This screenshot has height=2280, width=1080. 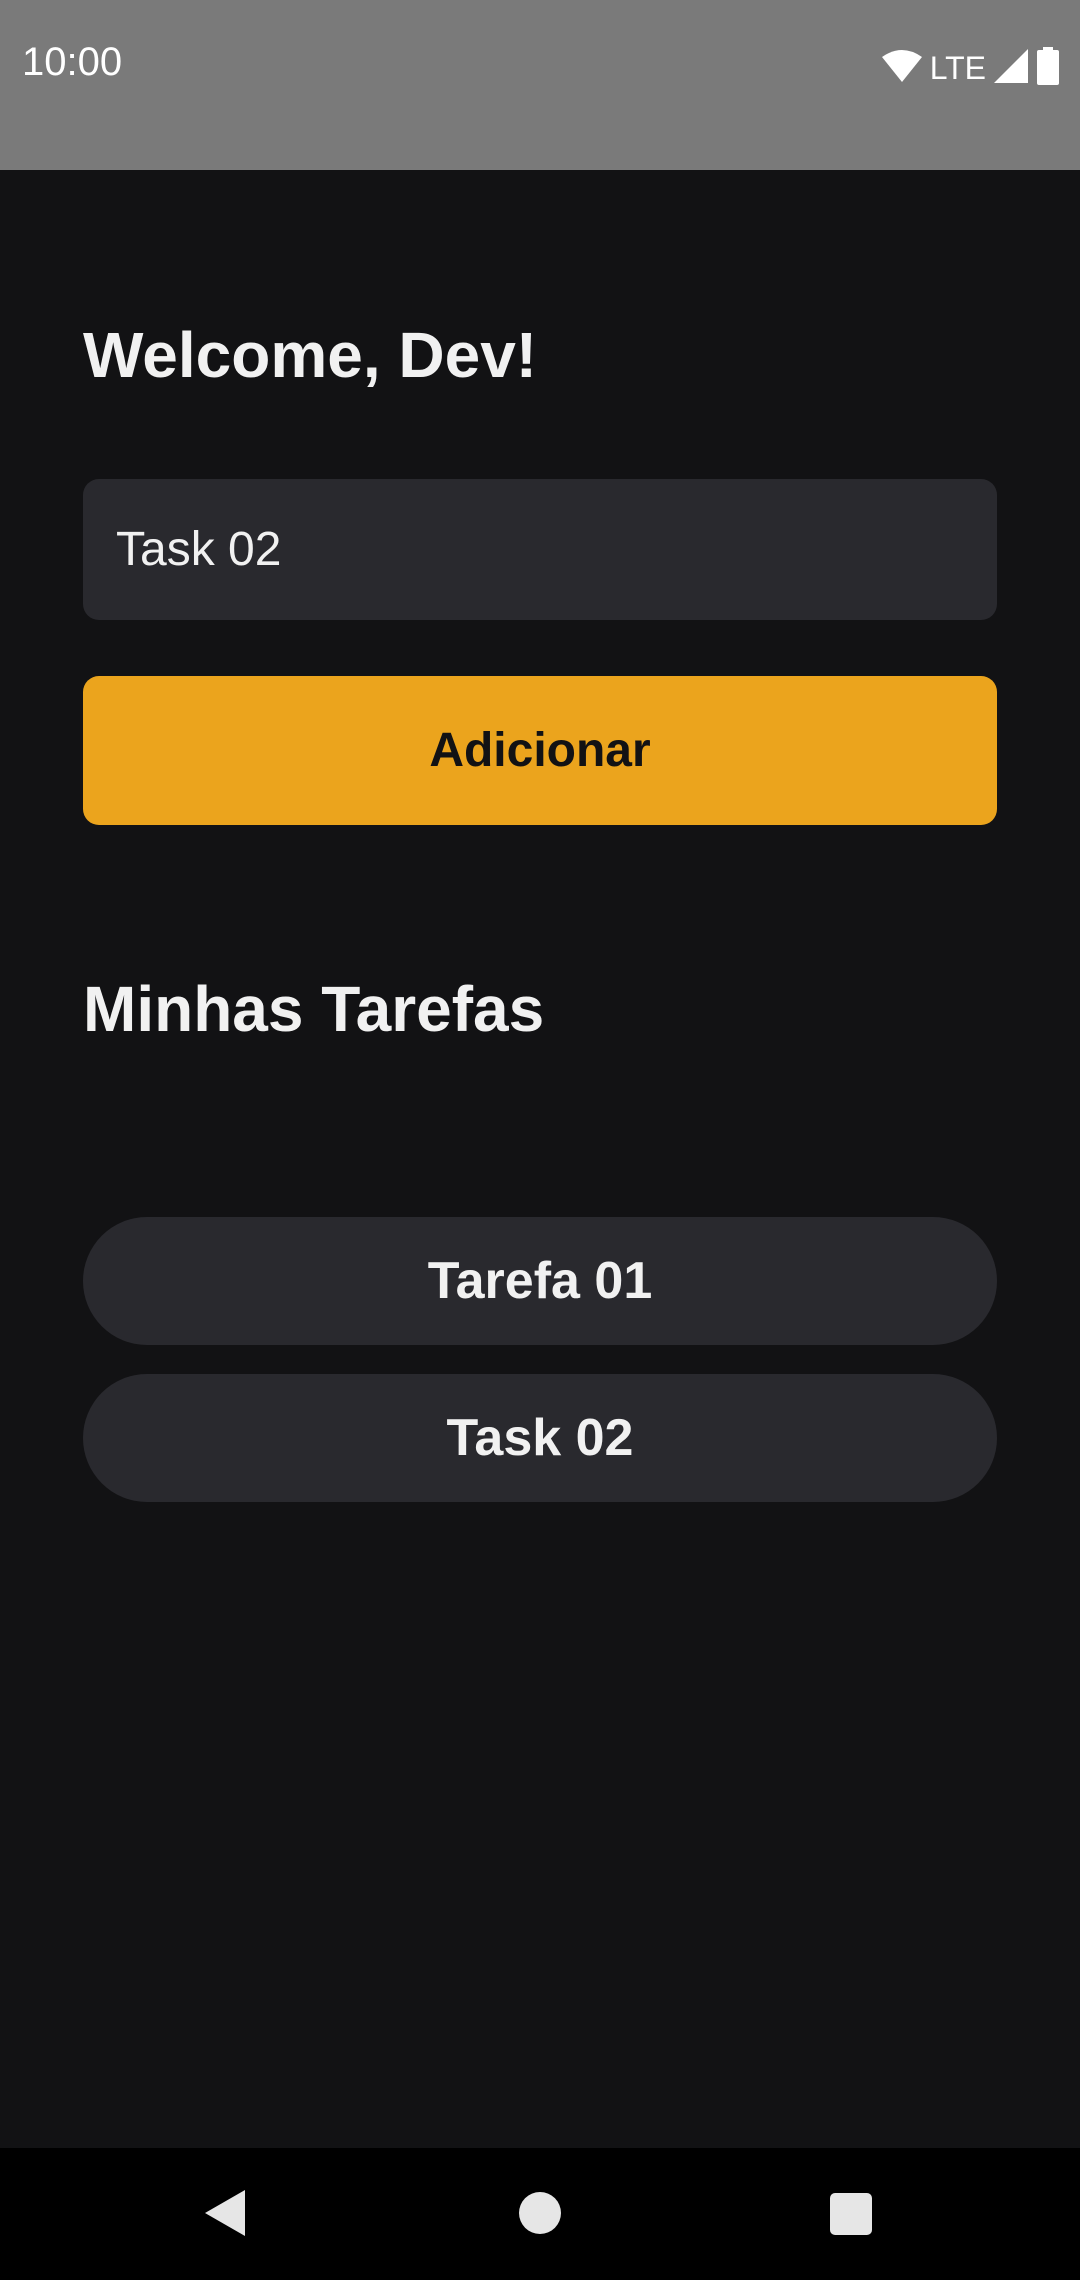 I want to click on battery-icon, so click(x=1048, y=68).